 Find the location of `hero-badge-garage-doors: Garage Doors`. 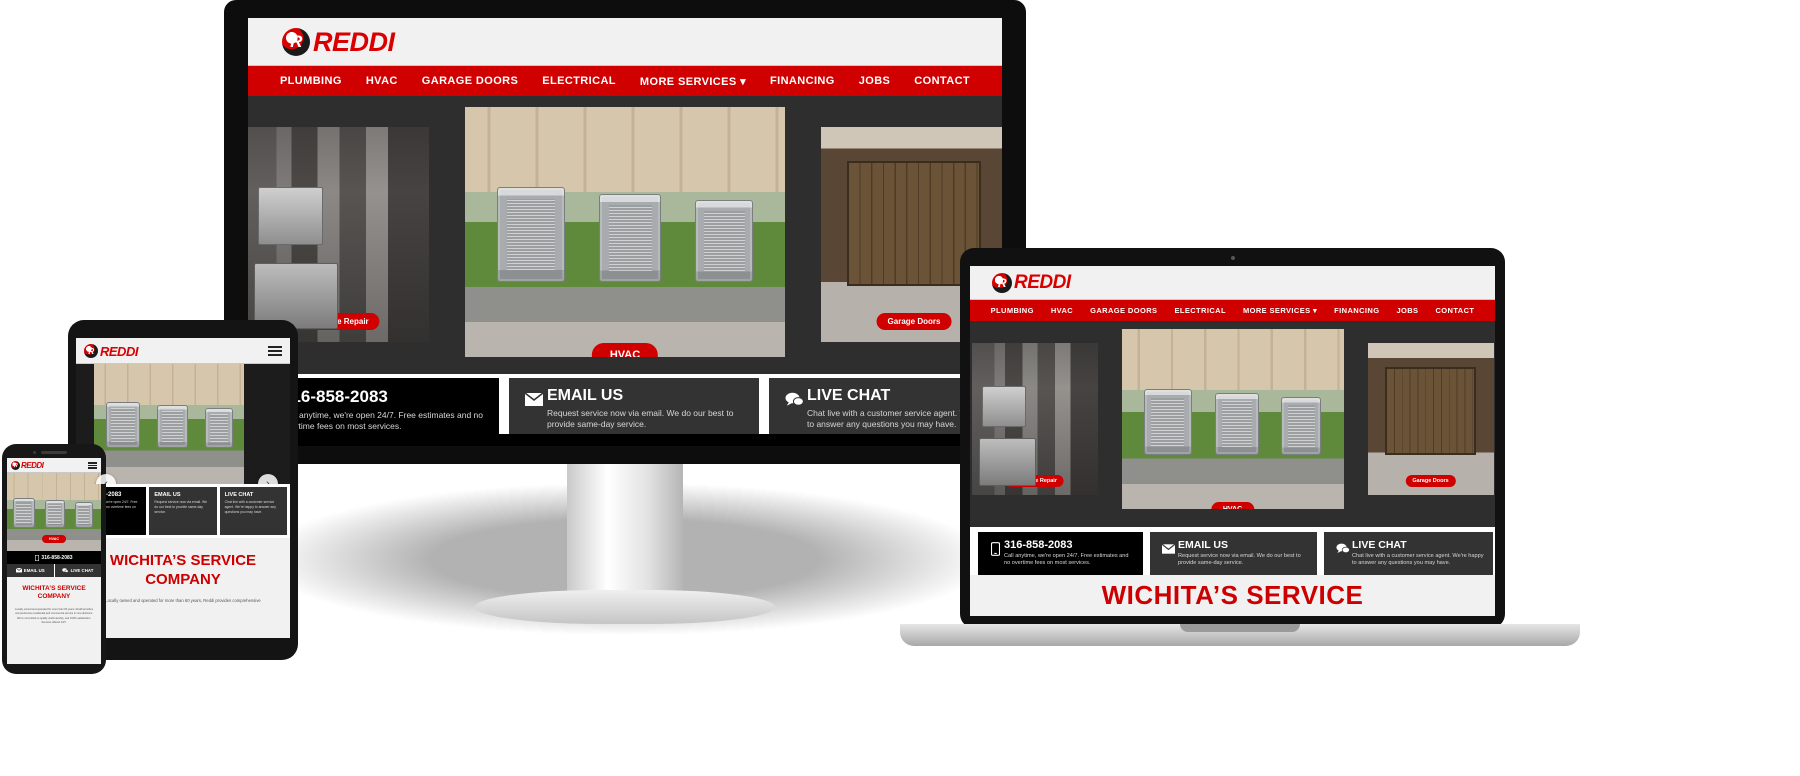

hero-badge-garage-doors: Garage Doors is located at coordinates (1430, 481).